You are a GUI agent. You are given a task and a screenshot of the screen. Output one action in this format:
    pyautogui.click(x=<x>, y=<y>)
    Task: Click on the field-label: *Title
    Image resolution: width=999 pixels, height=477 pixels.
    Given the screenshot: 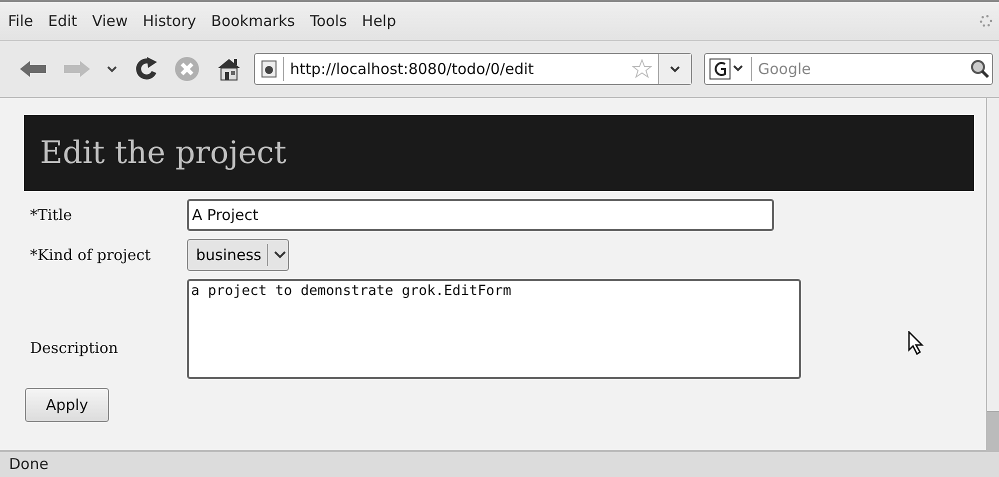 What is the action you would take?
    pyautogui.click(x=51, y=215)
    